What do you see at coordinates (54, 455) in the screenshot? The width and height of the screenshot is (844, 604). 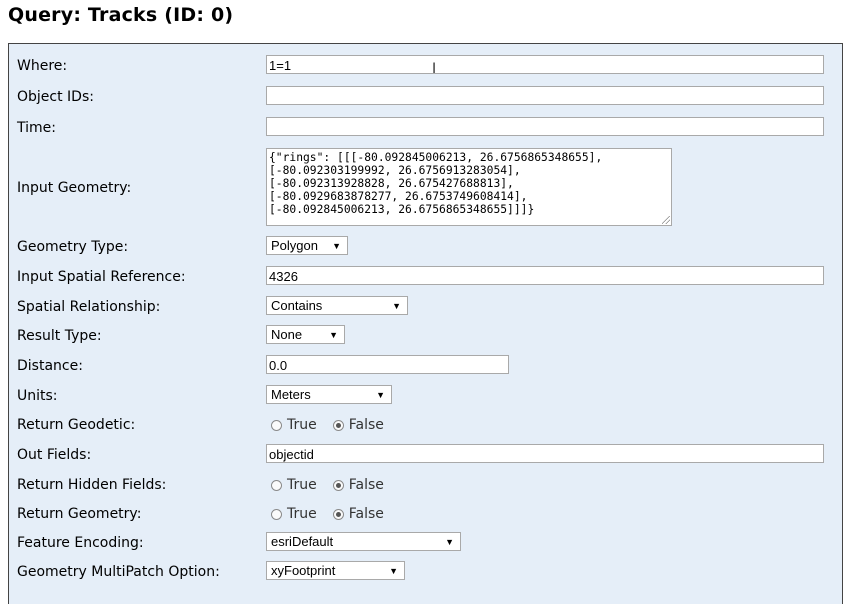 I see `out-fields-label: Out Fields:` at bounding box center [54, 455].